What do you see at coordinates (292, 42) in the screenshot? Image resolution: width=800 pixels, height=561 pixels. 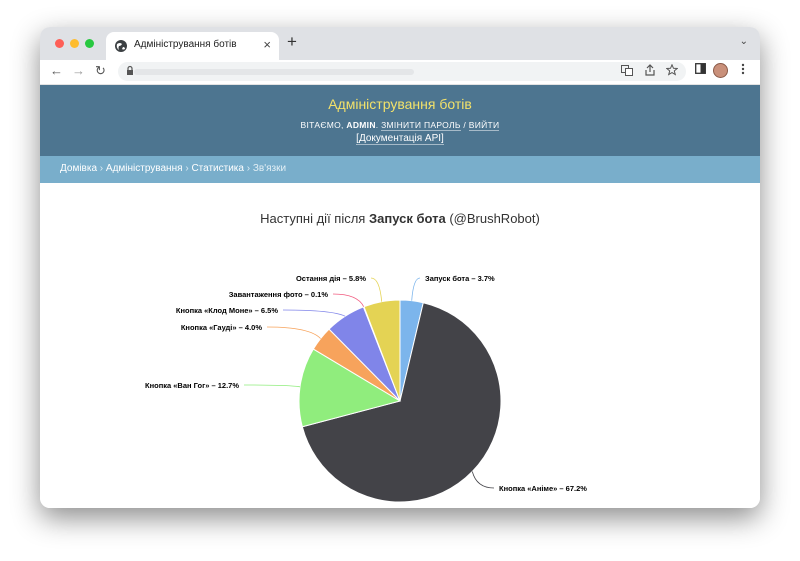 I see `new-tab-button: +` at bounding box center [292, 42].